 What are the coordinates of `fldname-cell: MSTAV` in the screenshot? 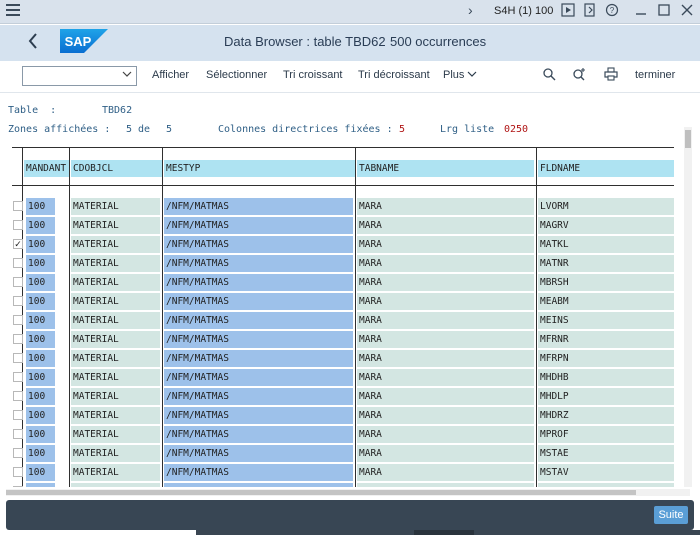 It's located at (606, 472).